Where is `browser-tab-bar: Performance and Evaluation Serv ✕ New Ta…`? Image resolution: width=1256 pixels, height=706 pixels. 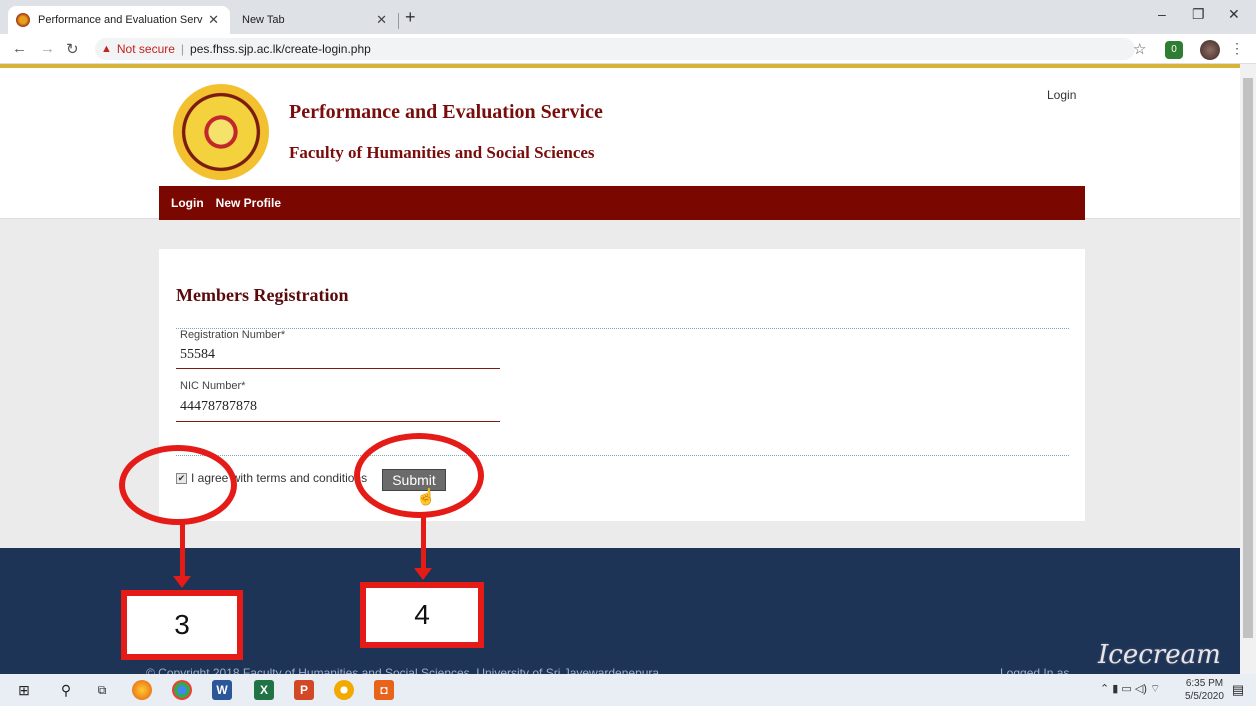
browser-tab-bar: Performance and Evaluation Serv ✕ New Ta… is located at coordinates (628, 17).